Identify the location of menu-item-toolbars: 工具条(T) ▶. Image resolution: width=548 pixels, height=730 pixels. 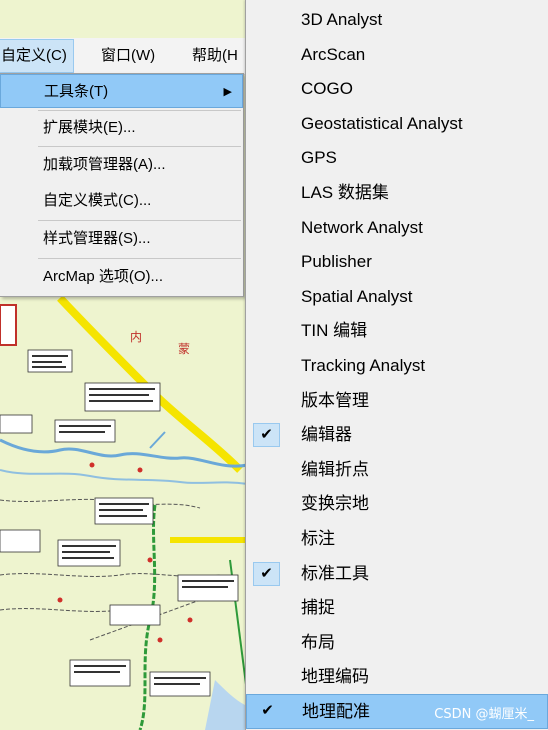
(121, 91).